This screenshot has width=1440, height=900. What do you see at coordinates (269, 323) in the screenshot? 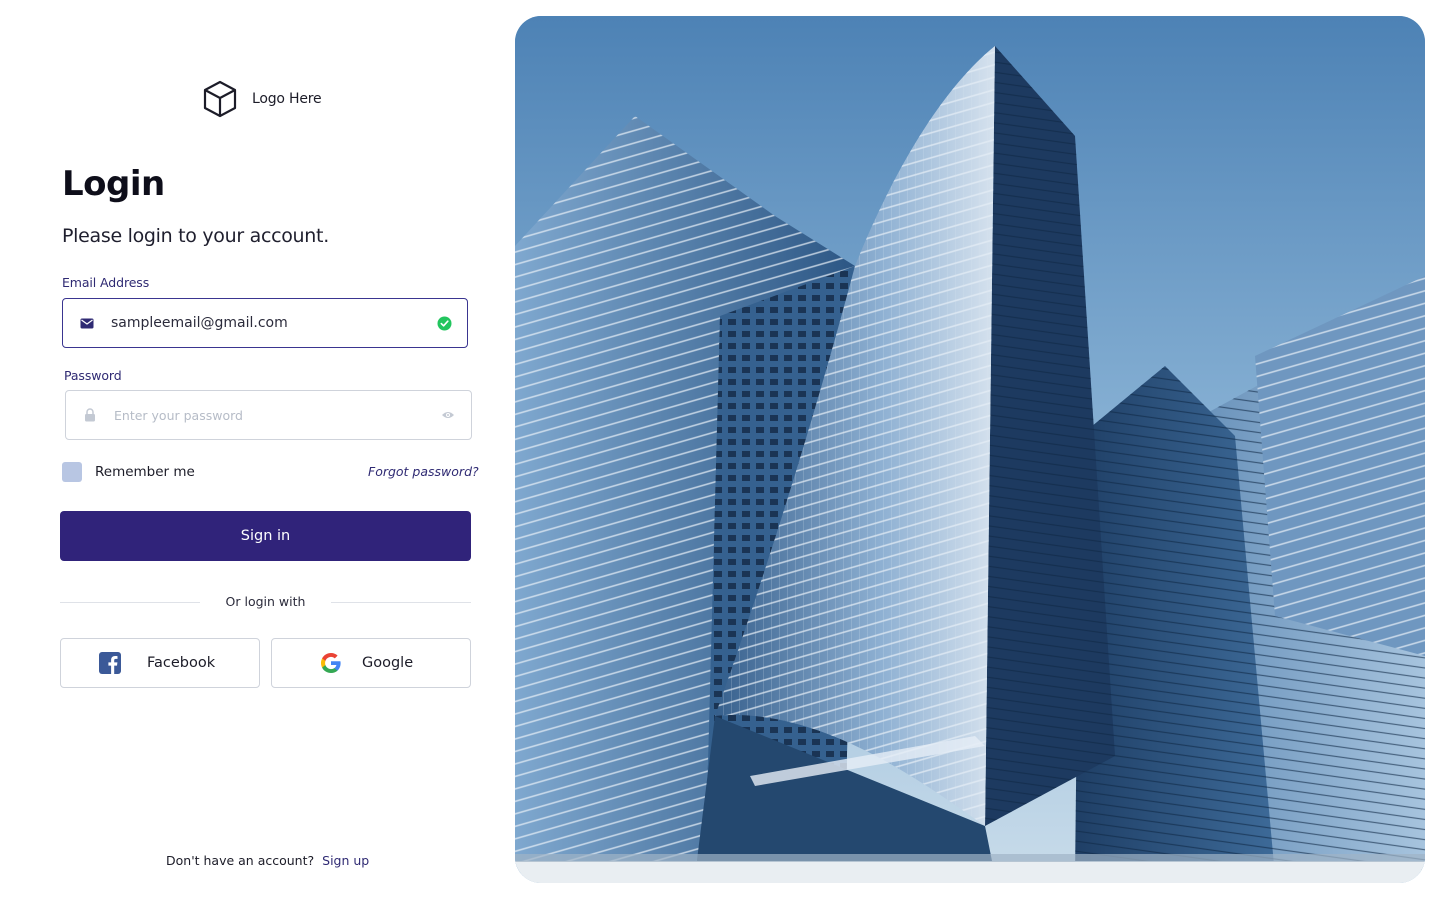
I see `email-input` at bounding box center [269, 323].